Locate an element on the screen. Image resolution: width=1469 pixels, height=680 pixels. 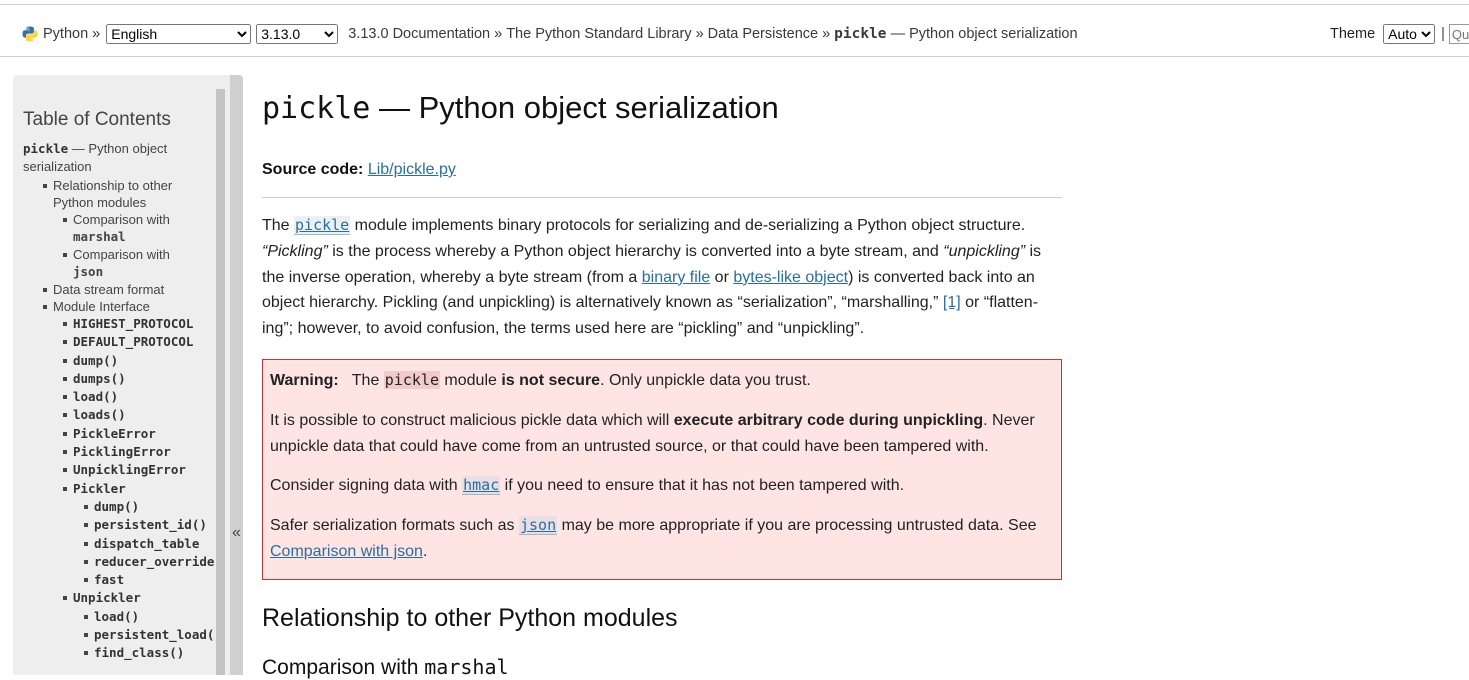
language-select: English is located at coordinates (179, 34).